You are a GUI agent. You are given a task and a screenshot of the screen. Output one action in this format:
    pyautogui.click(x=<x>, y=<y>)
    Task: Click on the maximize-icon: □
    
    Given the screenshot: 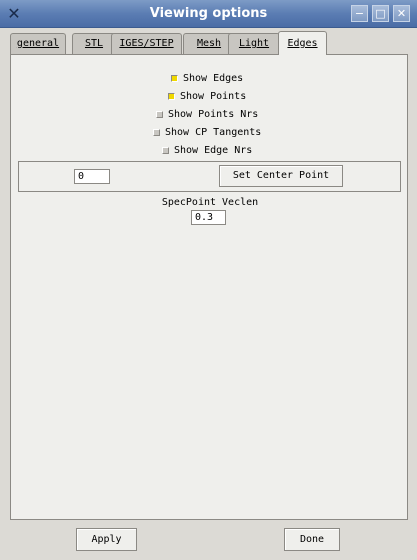 What is the action you would take?
    pyautogui.click(x=380, y=13)
    